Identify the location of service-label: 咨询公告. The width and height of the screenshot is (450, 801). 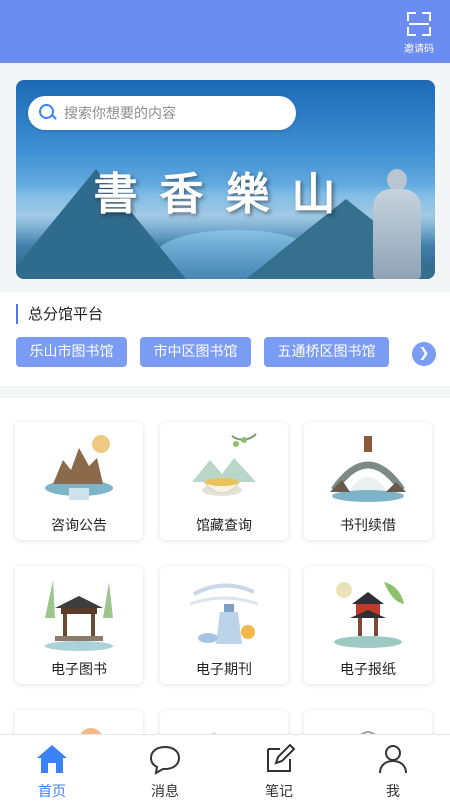
(79, 526).